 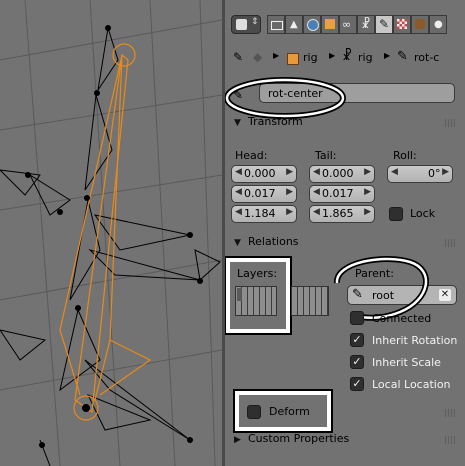 What do you see at coordinates (357, 318) in the screenshot?
I see `connected-checkbox` at bounding box center [357, 318].